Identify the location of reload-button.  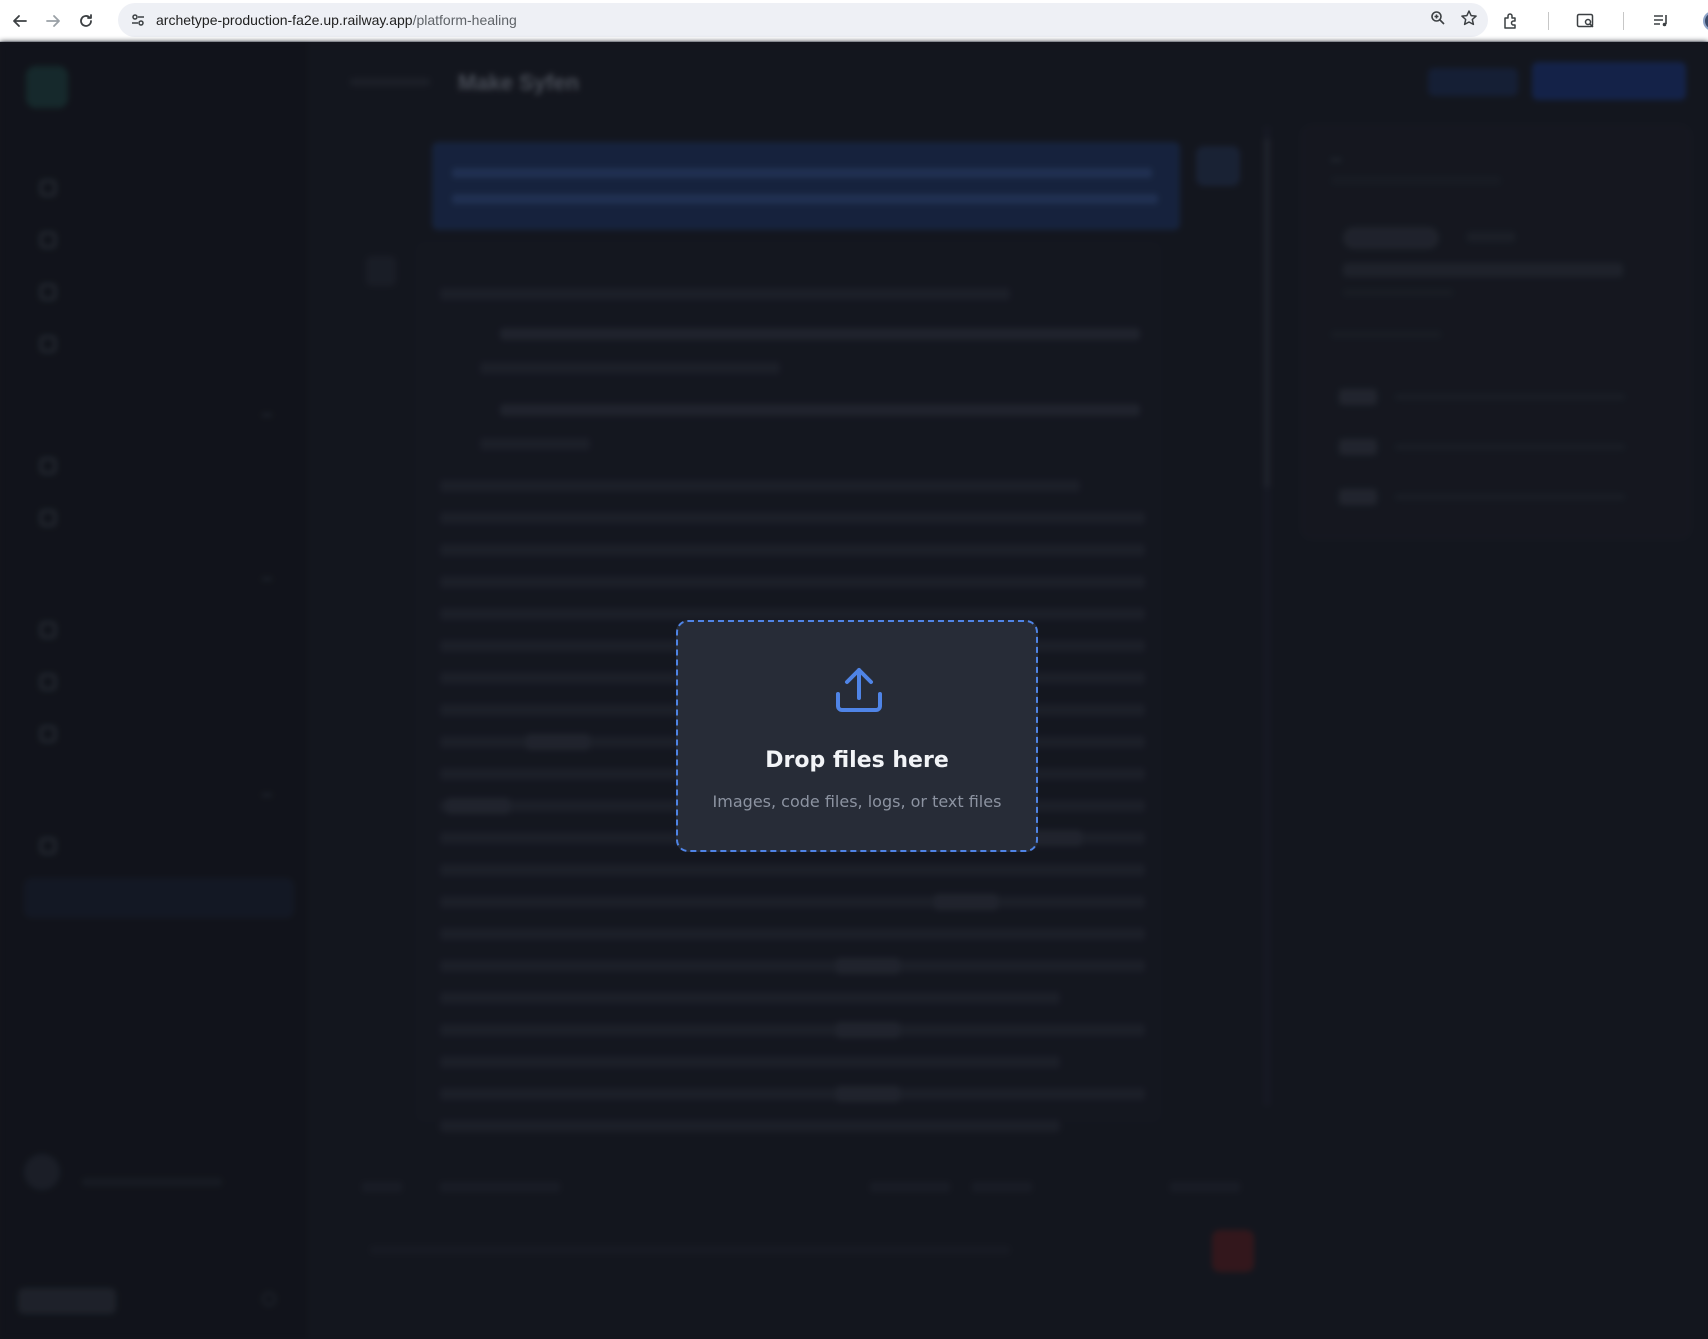
(86, 21).